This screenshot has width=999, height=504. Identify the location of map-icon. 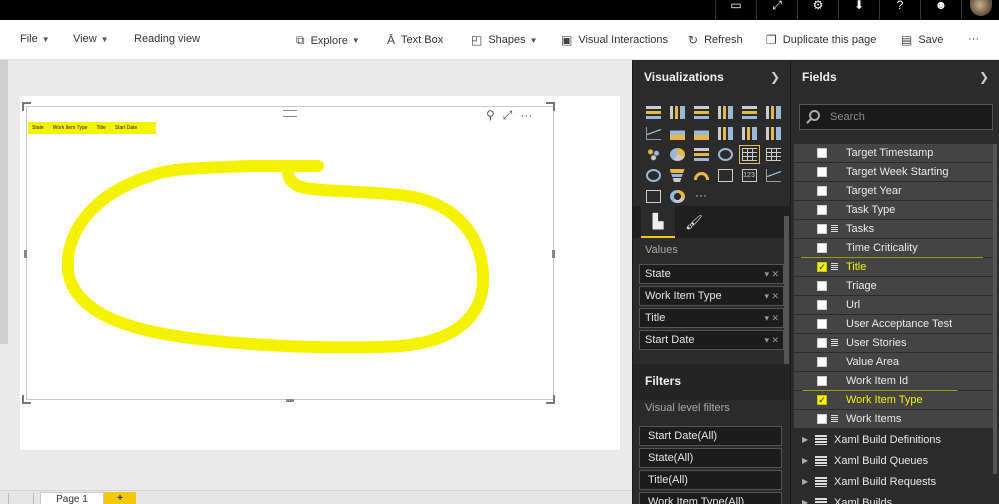
(725, 154).